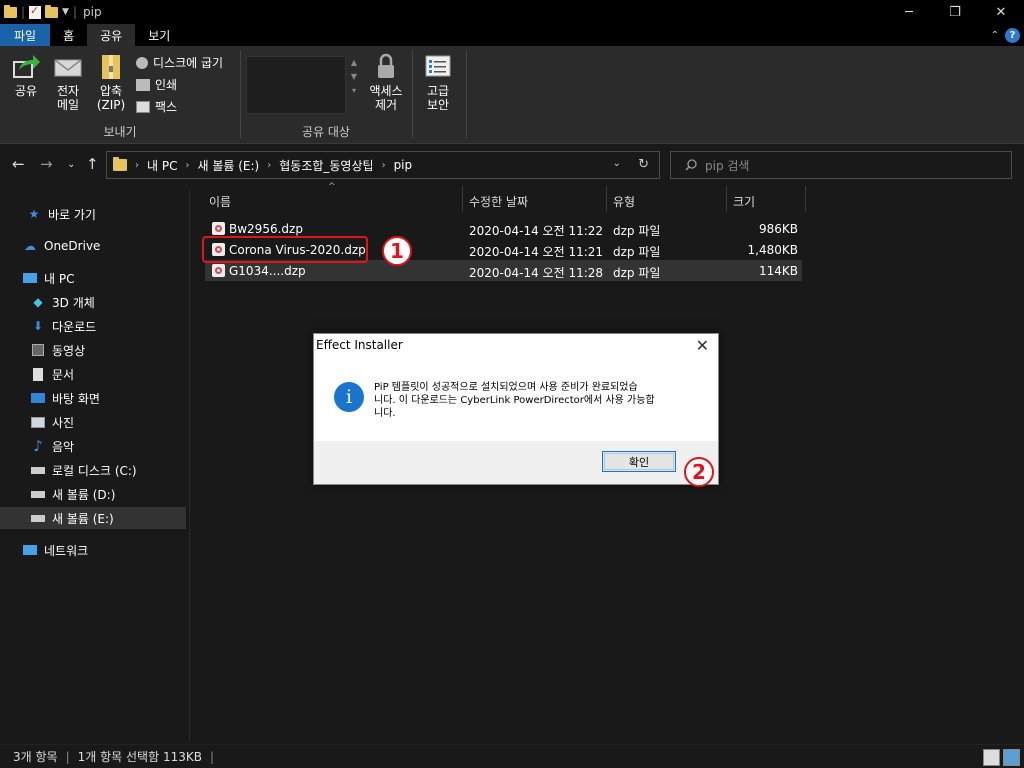 Image resolution: width=1024 pixels, height=768 pixels. I want to click on share-with-group: 공유 대상, so click(326, 132).